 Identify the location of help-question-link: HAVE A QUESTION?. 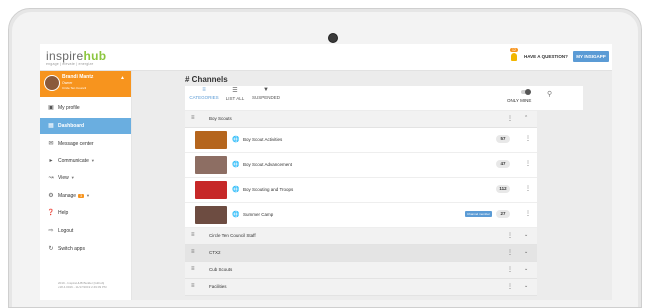
(546, 56).